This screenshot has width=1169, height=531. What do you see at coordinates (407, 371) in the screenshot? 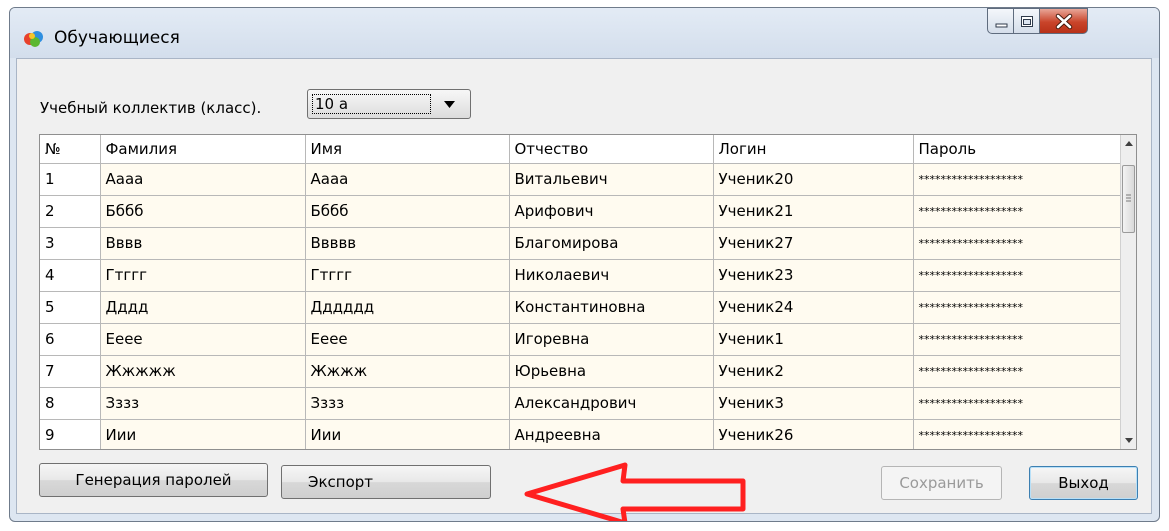
I see `cell-name: Жжжж` at bounding box center [407, 371].